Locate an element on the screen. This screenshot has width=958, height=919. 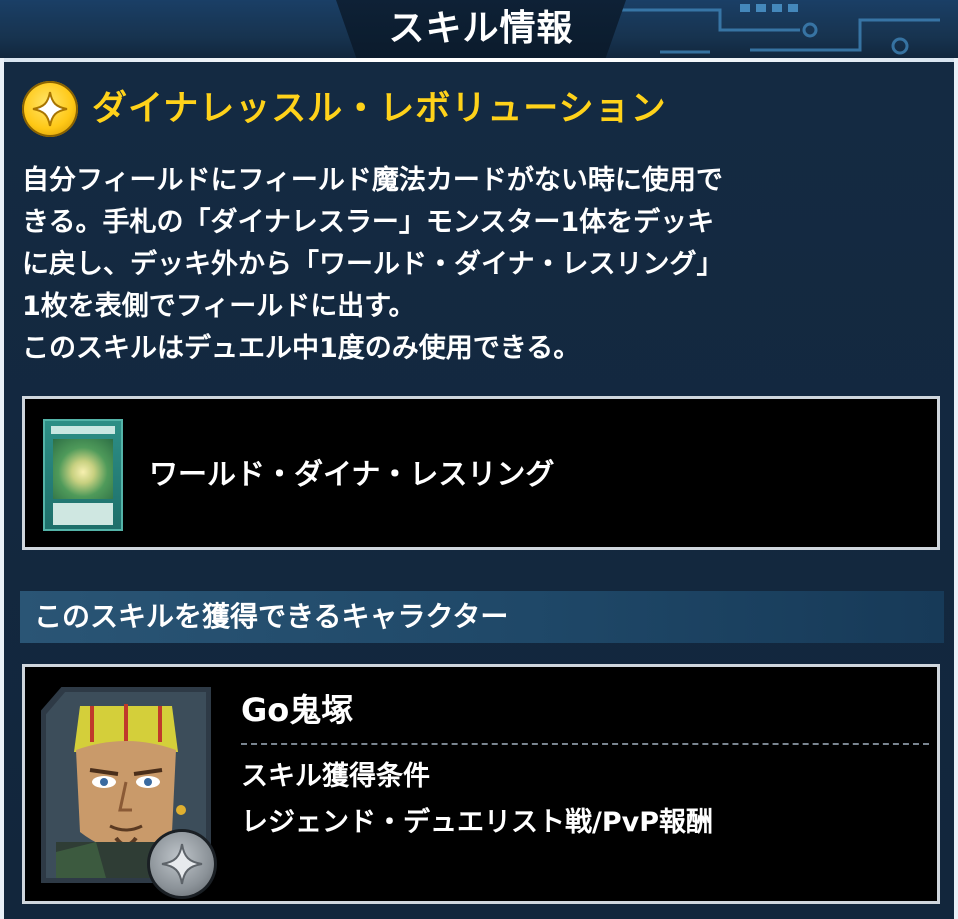
description-line: このスキルはデュエル中1度のみ使用できる。 is located at coordinates (301, 348).